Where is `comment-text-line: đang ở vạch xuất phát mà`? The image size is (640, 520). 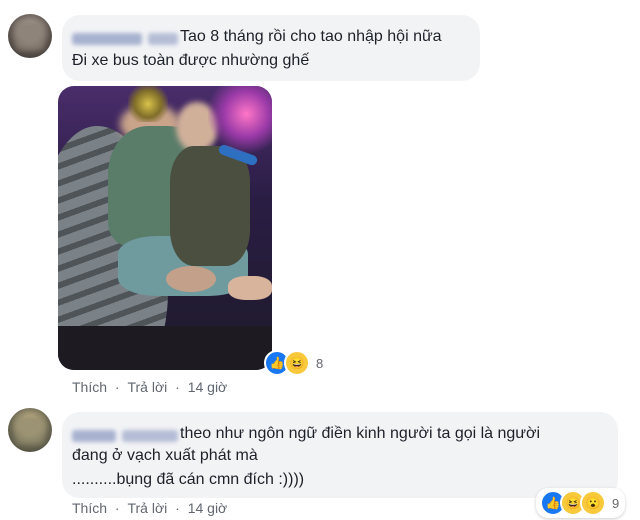 comment-text-line: đang ở vạch xuất phát mà is located at coordinates (165, 455).